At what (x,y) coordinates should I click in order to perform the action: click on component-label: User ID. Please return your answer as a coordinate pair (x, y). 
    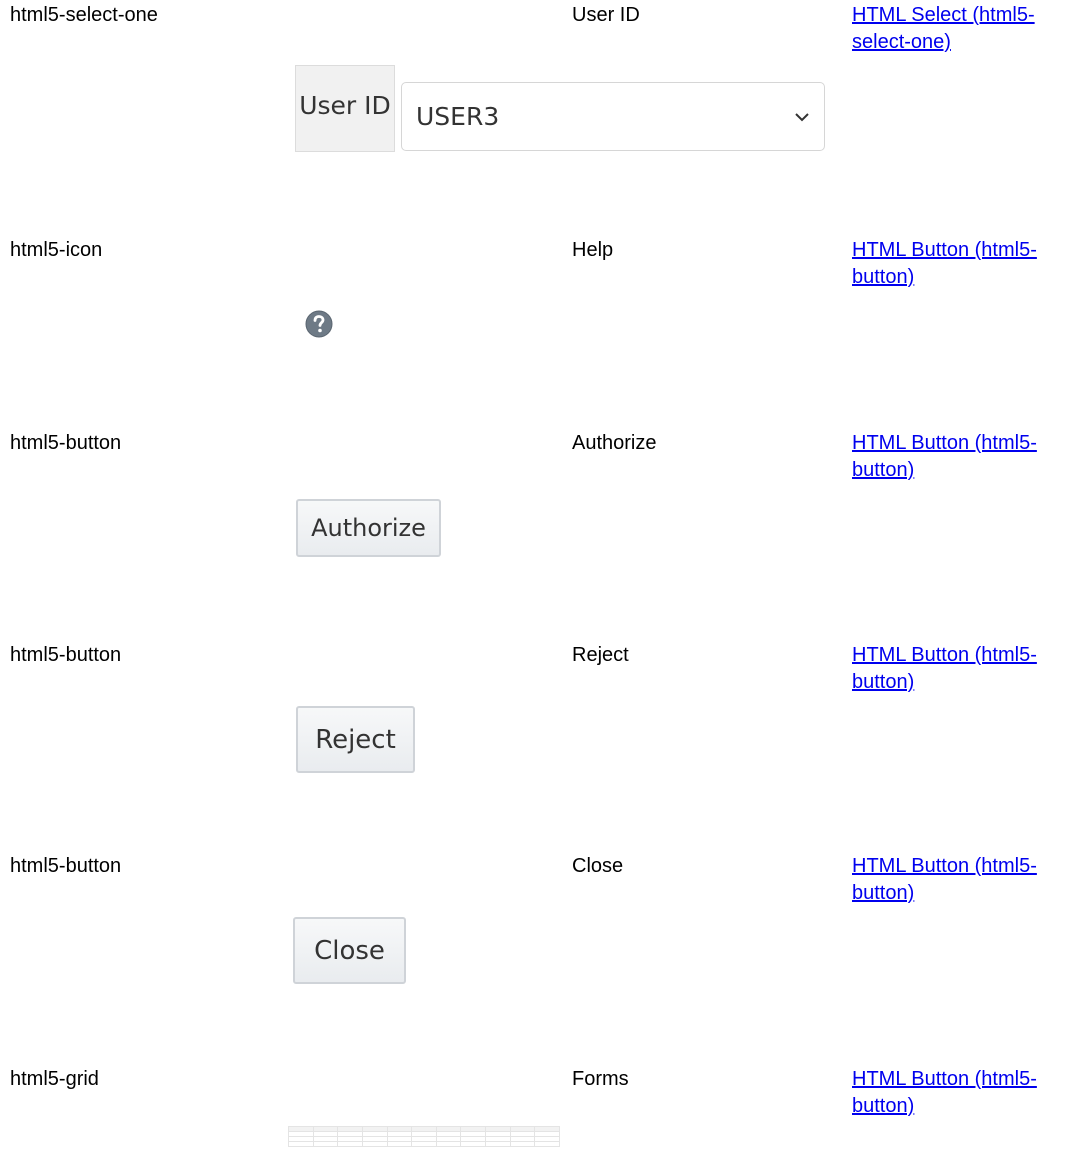
    Looking at the image, I should click on (606, 15).